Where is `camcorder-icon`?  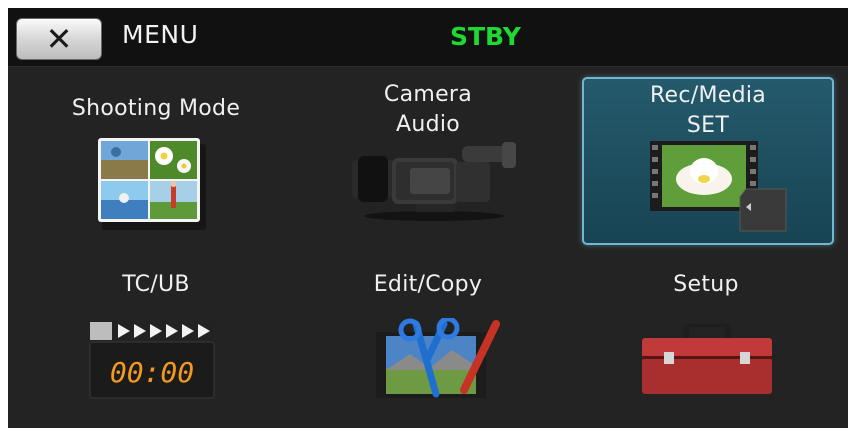
camcorder-icon is located at coordinates (434, 181).